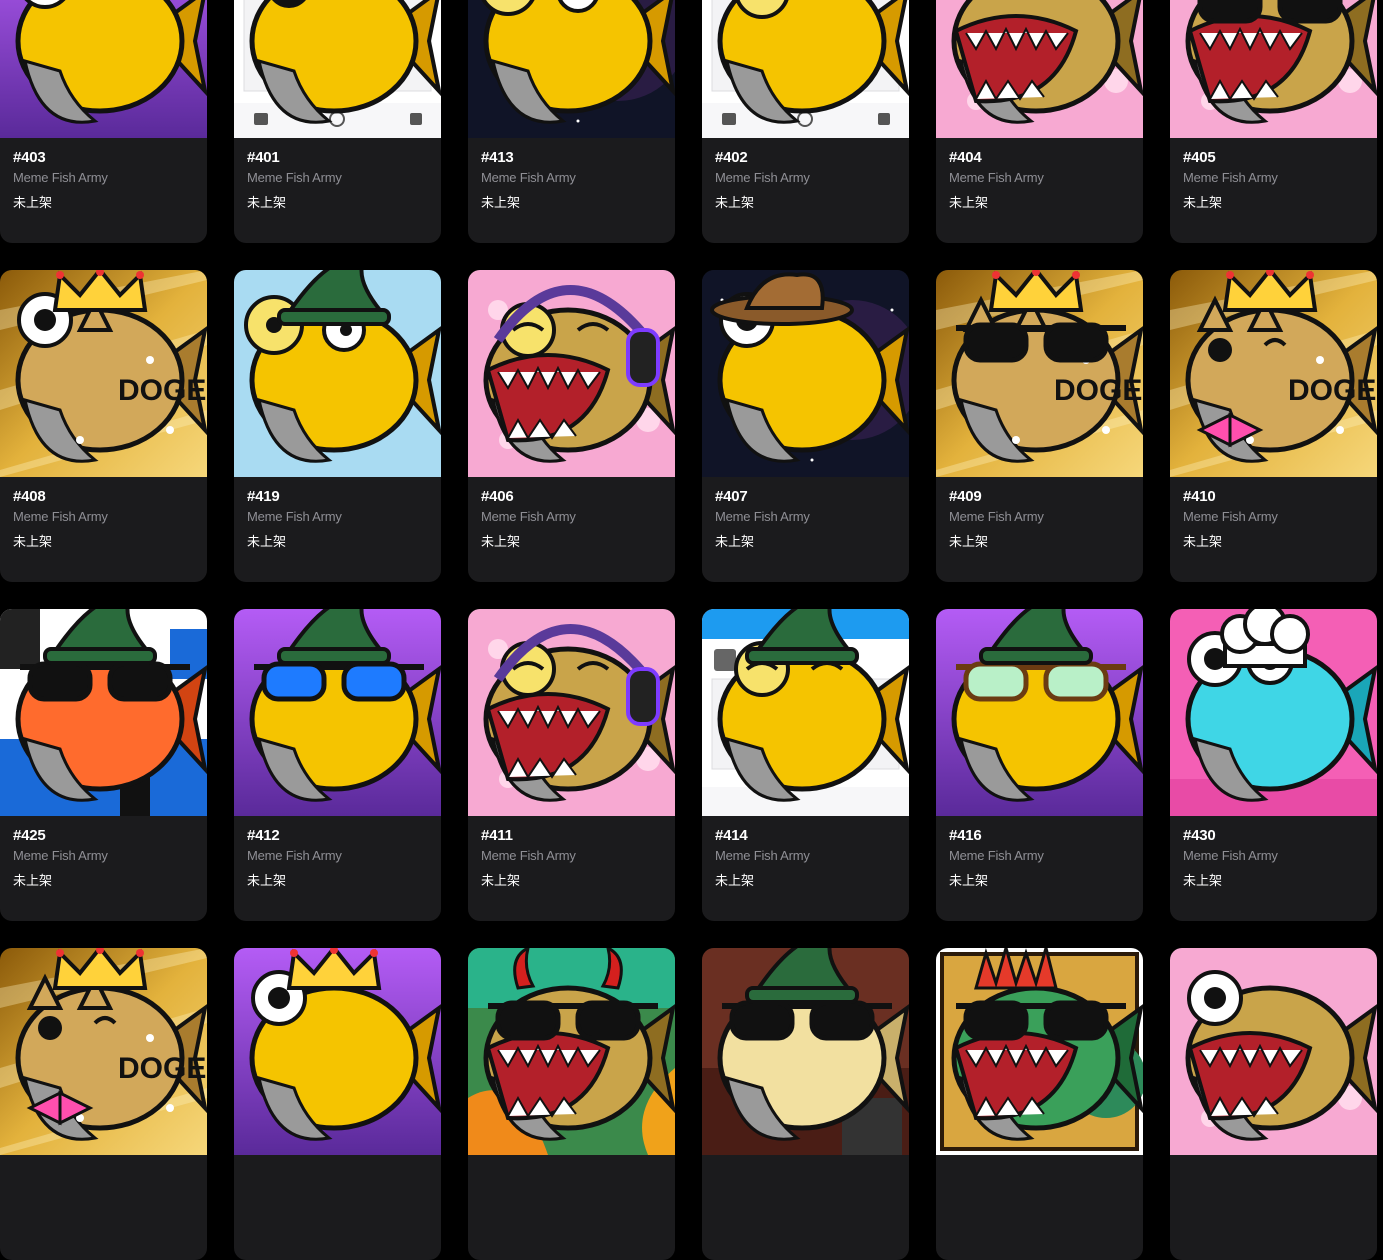  I want to click on nft-card: #419 Meme Fish Army 未上架, so click(337, 426).